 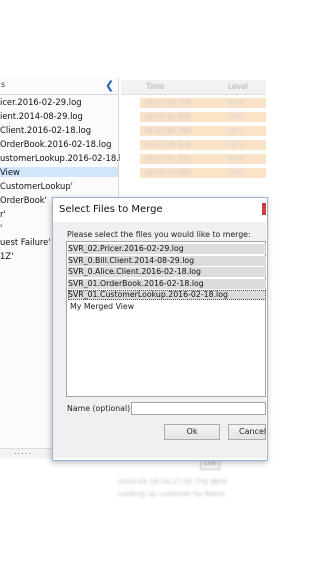 What do you see at coordinates (41, 116) in the screenshot?
I see `tree-item-bill-client-log: ient.2014-08-29.log` at bounding box center [41, 116].